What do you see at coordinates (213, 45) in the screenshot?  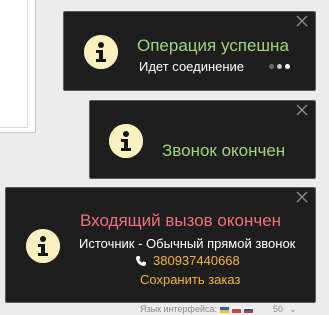 I see `notification-title: Операция успешна` at bounding box center [213, 45].